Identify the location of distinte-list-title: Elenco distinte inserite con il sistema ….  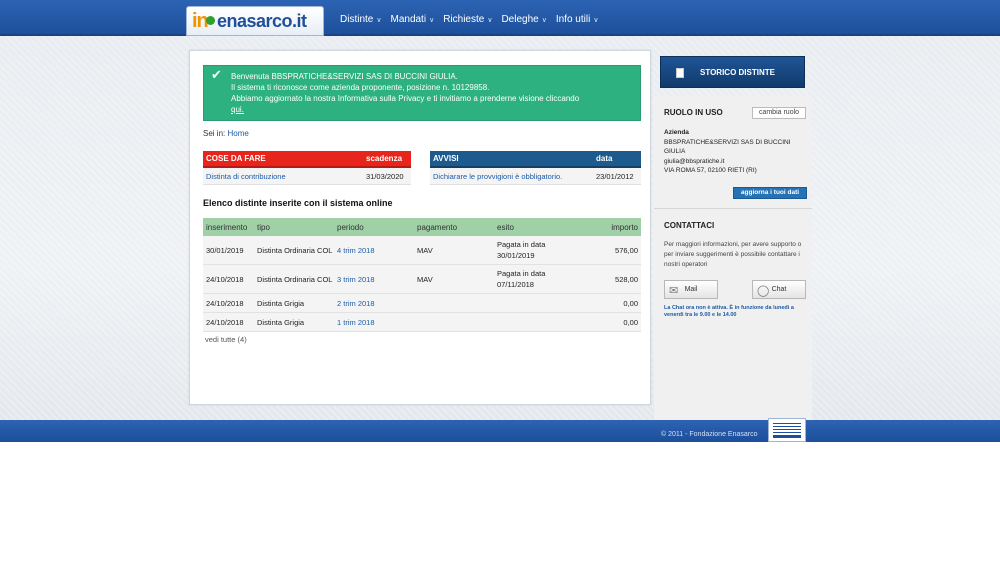
(298, 203).